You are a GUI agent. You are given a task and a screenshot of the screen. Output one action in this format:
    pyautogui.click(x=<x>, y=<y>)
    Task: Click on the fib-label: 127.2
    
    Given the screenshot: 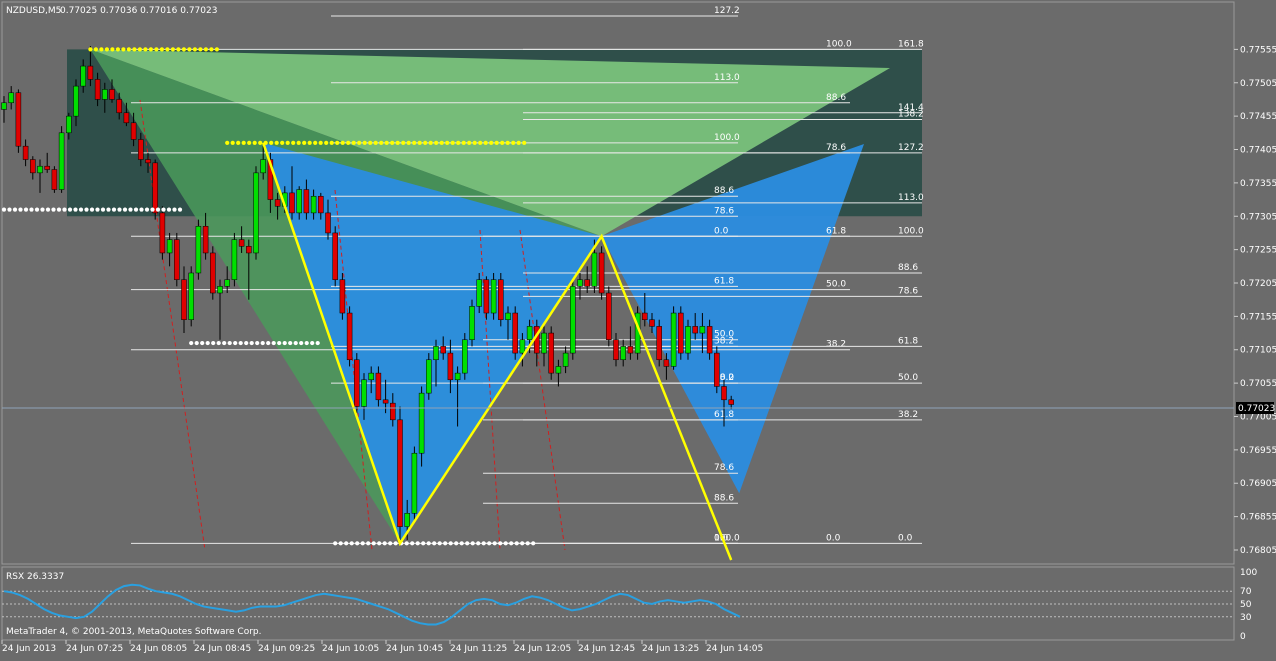 What is the action you would take?
    pyautogui.click(x=727, y=11)
    